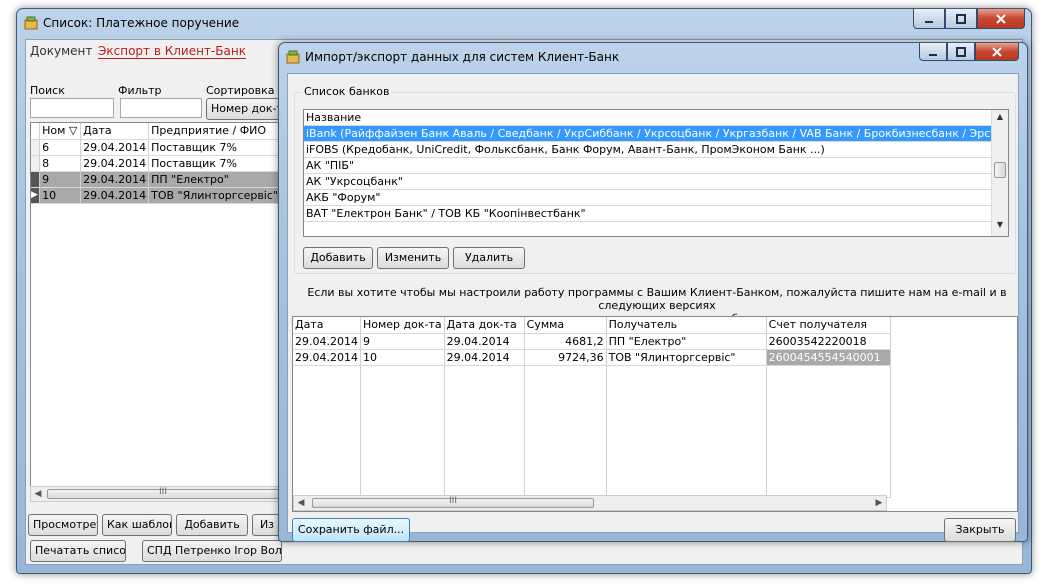  I want to click on bank-list-vertical-scrollbar: ▲ ▼, so click(999, 173).